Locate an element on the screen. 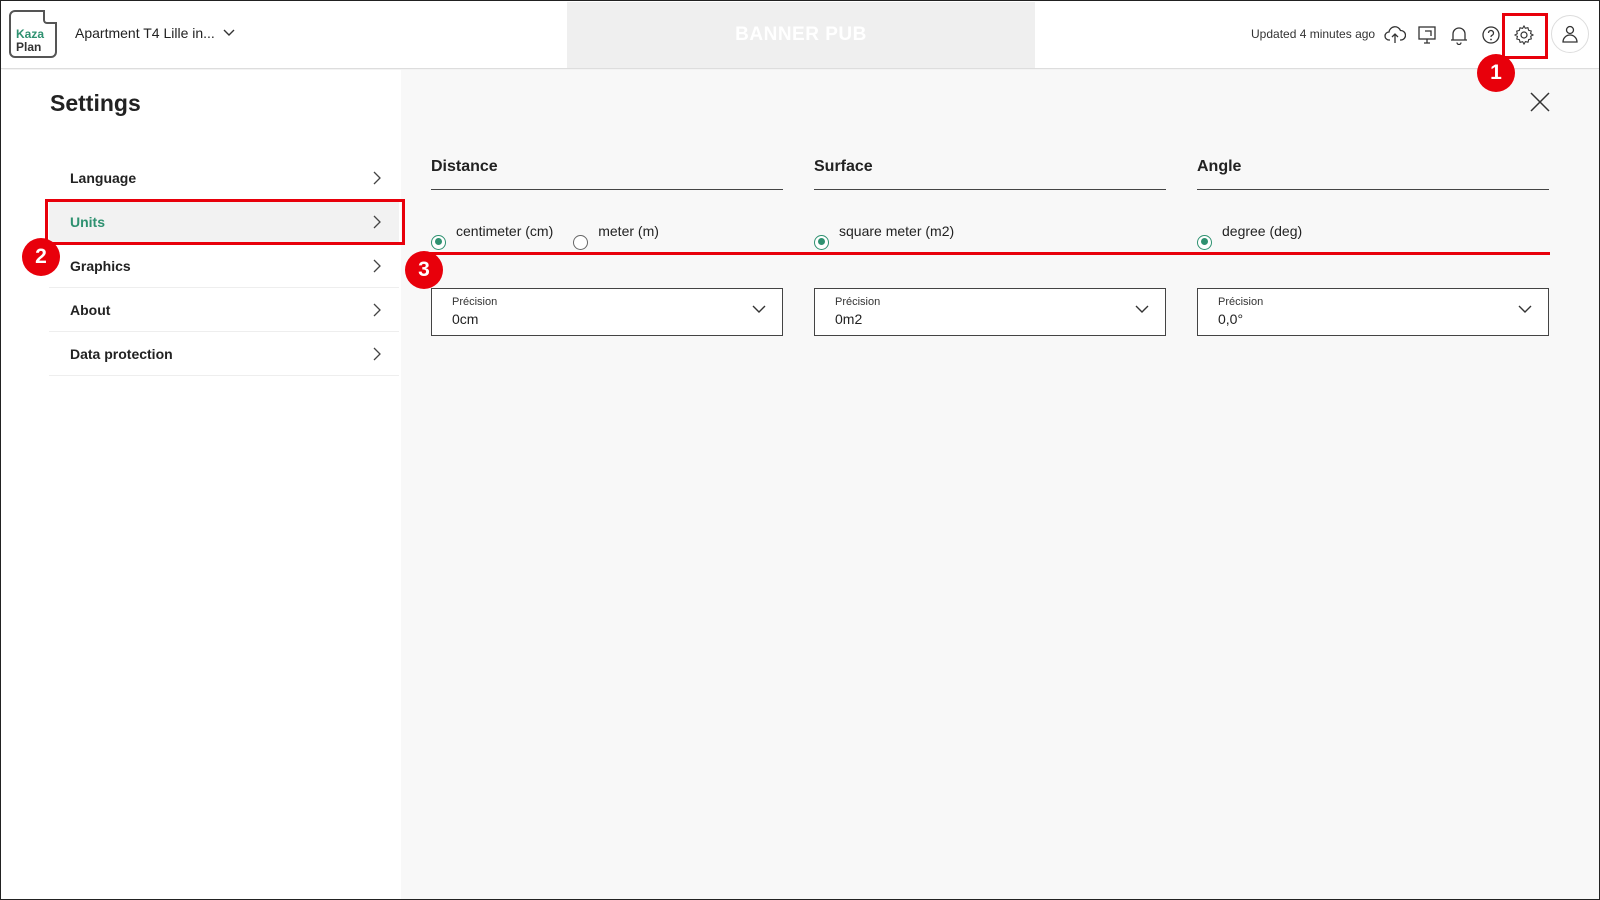 Image resolution: width=1600 pixels, height=900 pixels. radio-centimeter: centimeter (cm) is located at coordinates (492, 234).